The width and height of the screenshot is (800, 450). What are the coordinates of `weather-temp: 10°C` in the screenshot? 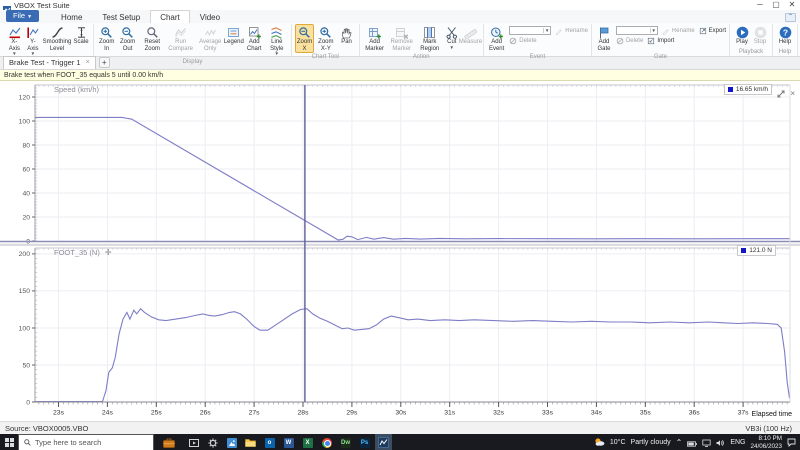 It's located at (618, 442).